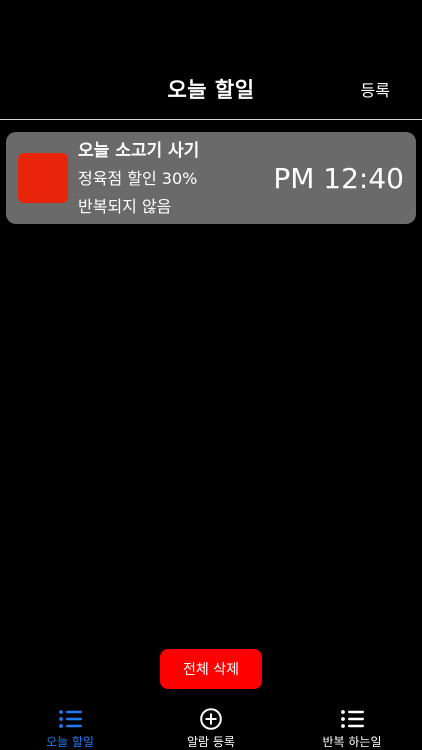  What do you see at coordinates (211, 178) in the screenshot?
I see `todo-item: 오늘 소고기 사기 정육점 할인 30% 반복되지 않음 PM 12:40` at bounding box center [211, 178].